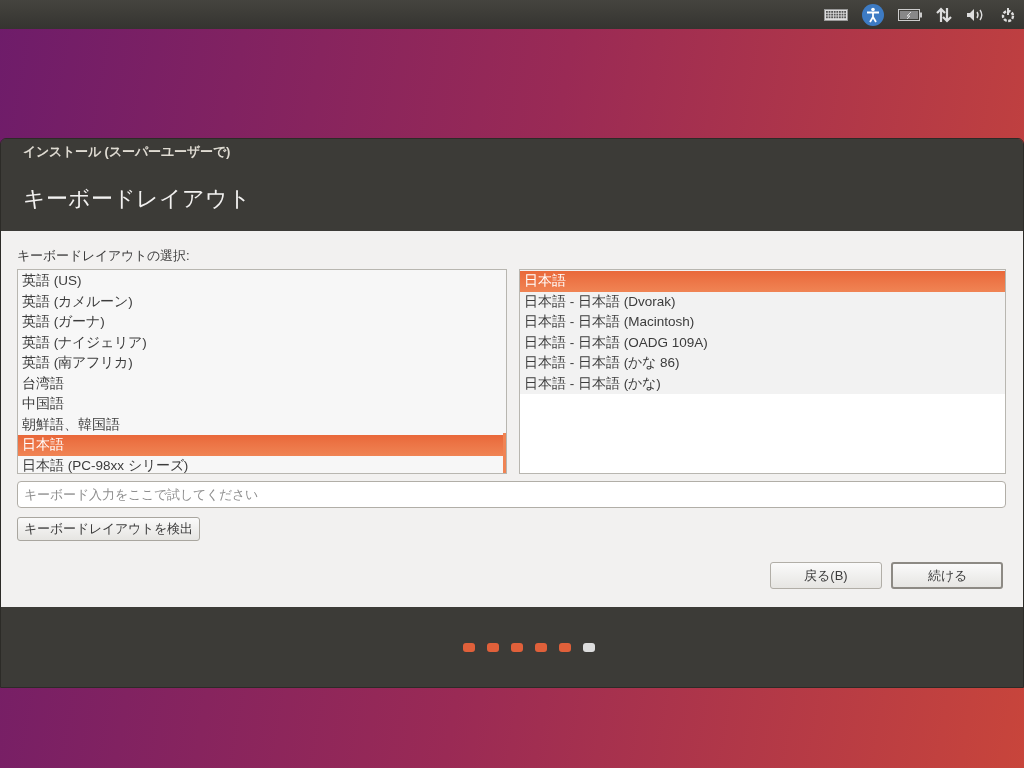 This screenshot has height=768, width=1024. Describe the element at coordinates (137, 199) in the screenshot. I see `page-heading: キーボードレイアウト` at that location.